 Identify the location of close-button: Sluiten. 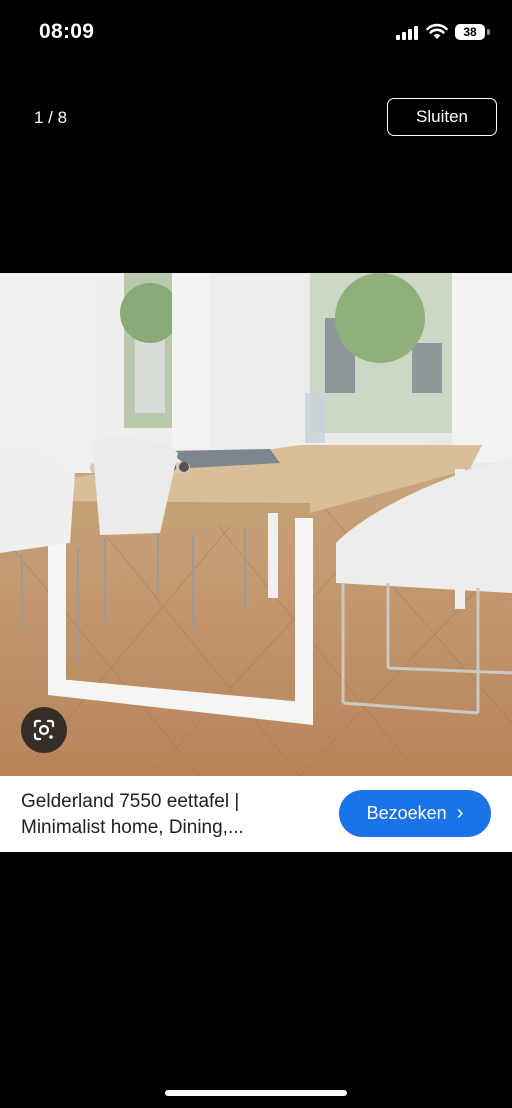
(442, 117).